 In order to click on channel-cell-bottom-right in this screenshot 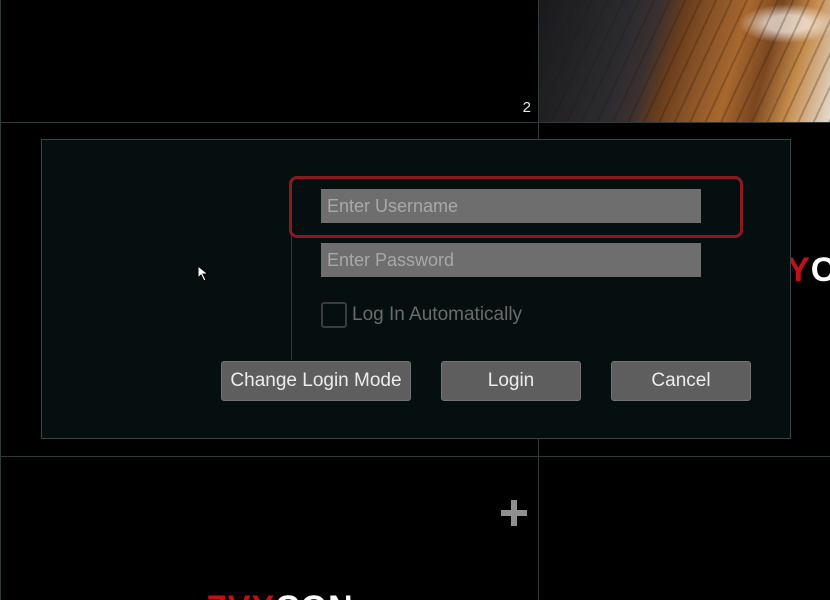, I will do `click(684, 528)`.